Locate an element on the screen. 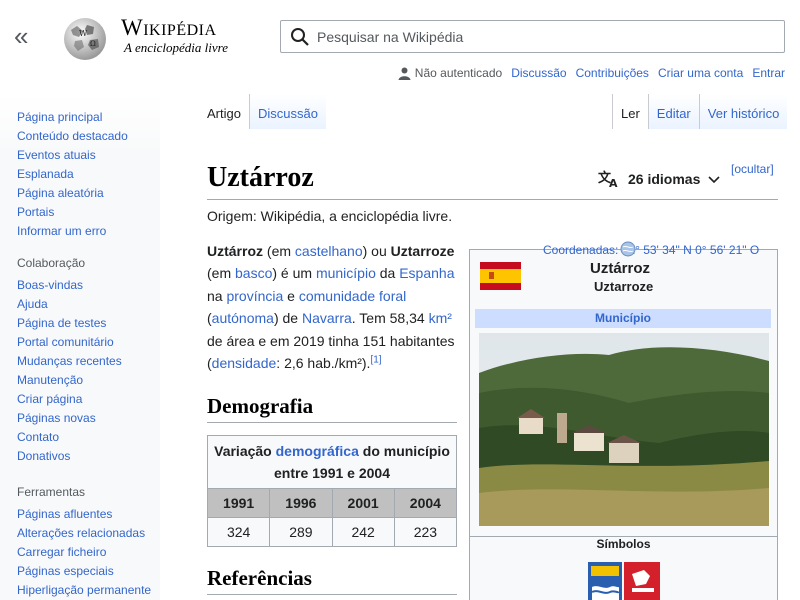 The image size is (800, 600). link-comunidade-foral: comunidade foral is located at coordinates (352, 296).